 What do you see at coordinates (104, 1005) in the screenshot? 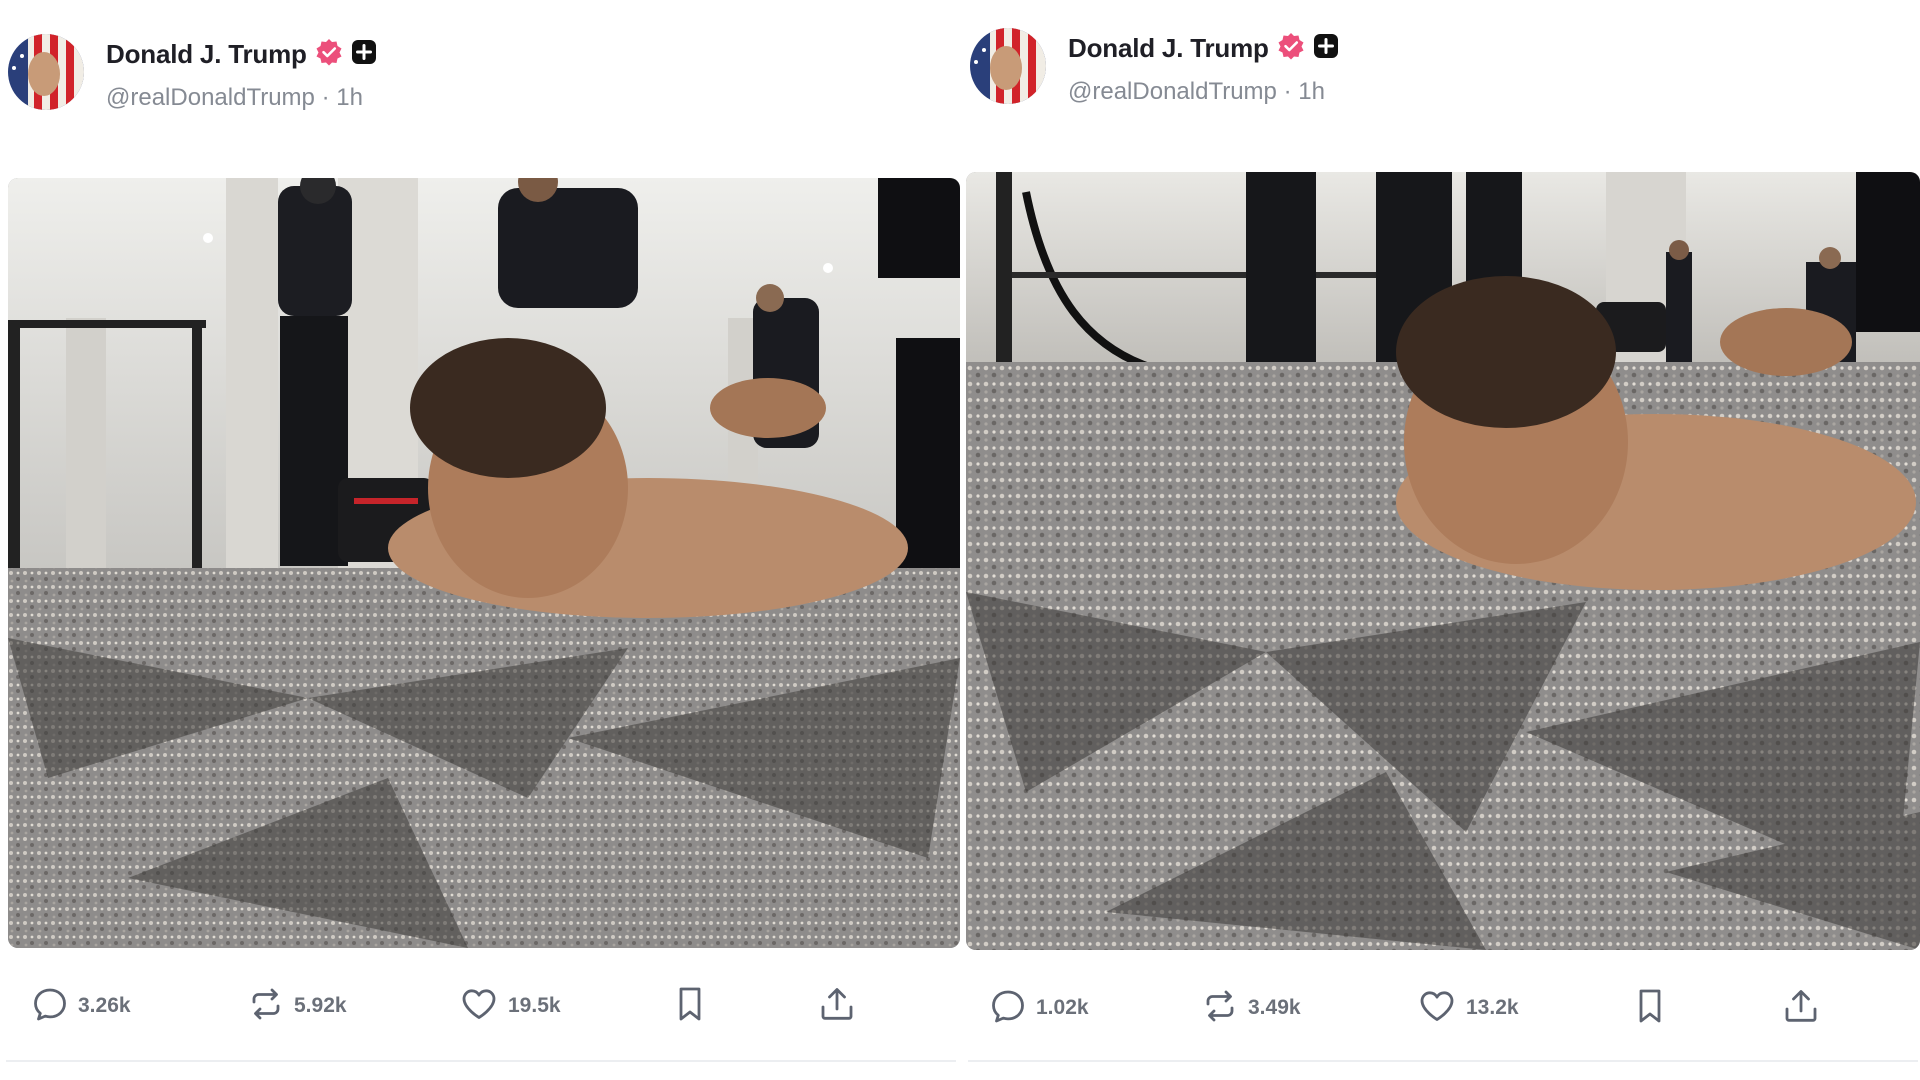
I see `reply-count: 3.26k` at bounding box center [104, 1005].